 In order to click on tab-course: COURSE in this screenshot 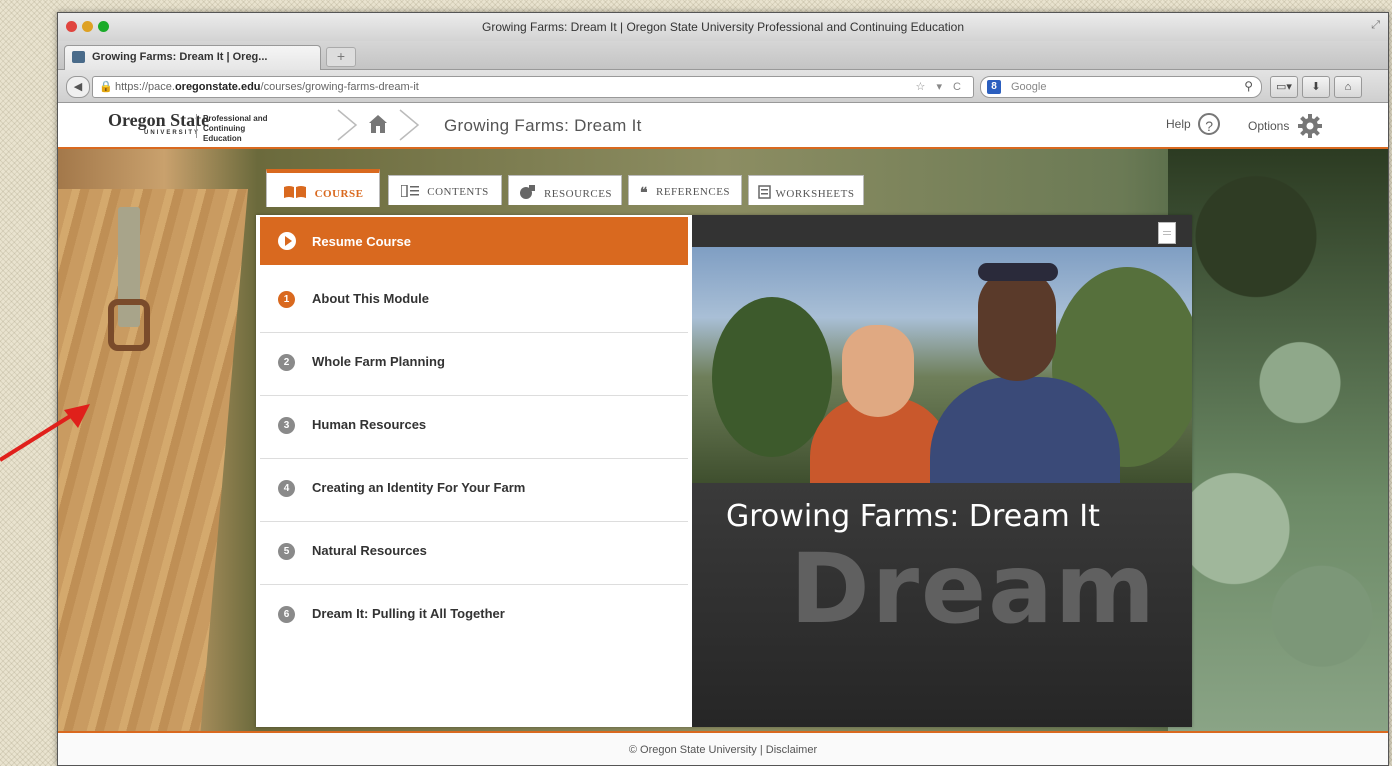, I will do `click(323, 188)`.